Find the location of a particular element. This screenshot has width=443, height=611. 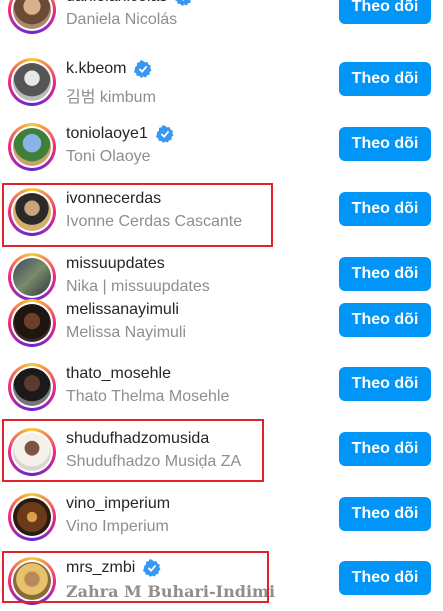

account-row: toniolaoye1 Toni Olaoye Theo dõi is located at coordinates (221, 148).